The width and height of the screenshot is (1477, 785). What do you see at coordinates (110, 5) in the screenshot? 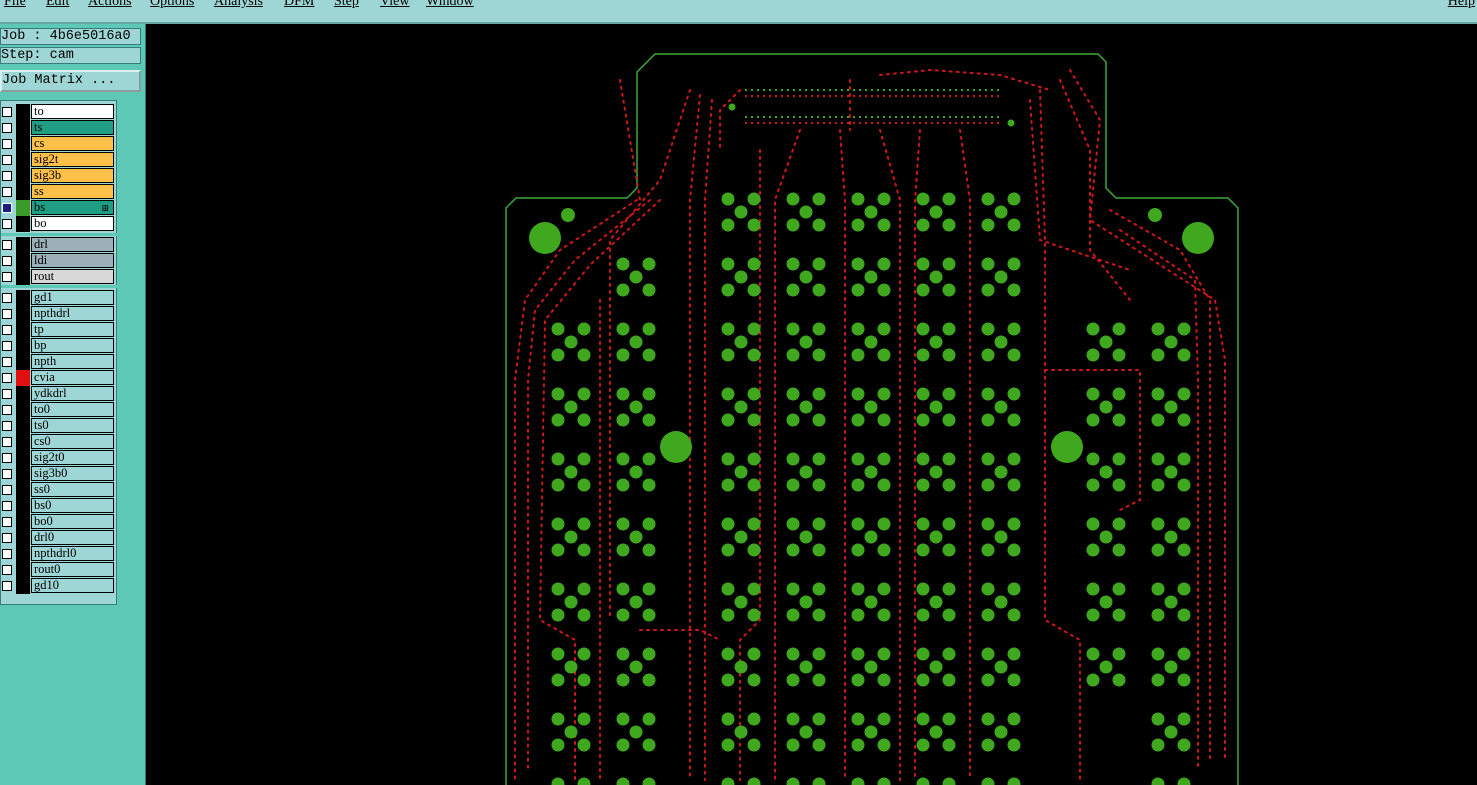
I see `menu-actions: Actions` at bounding box center [110, 5].